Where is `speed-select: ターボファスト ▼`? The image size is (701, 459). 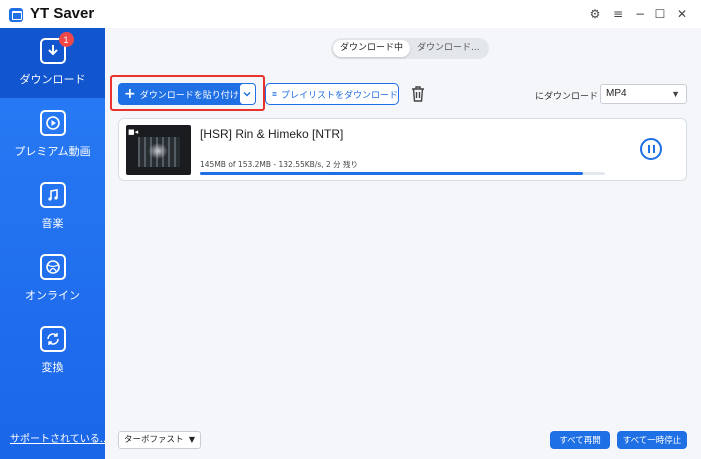 speed-select: ターボファスト ▼ is located at coordinates (159, 440).